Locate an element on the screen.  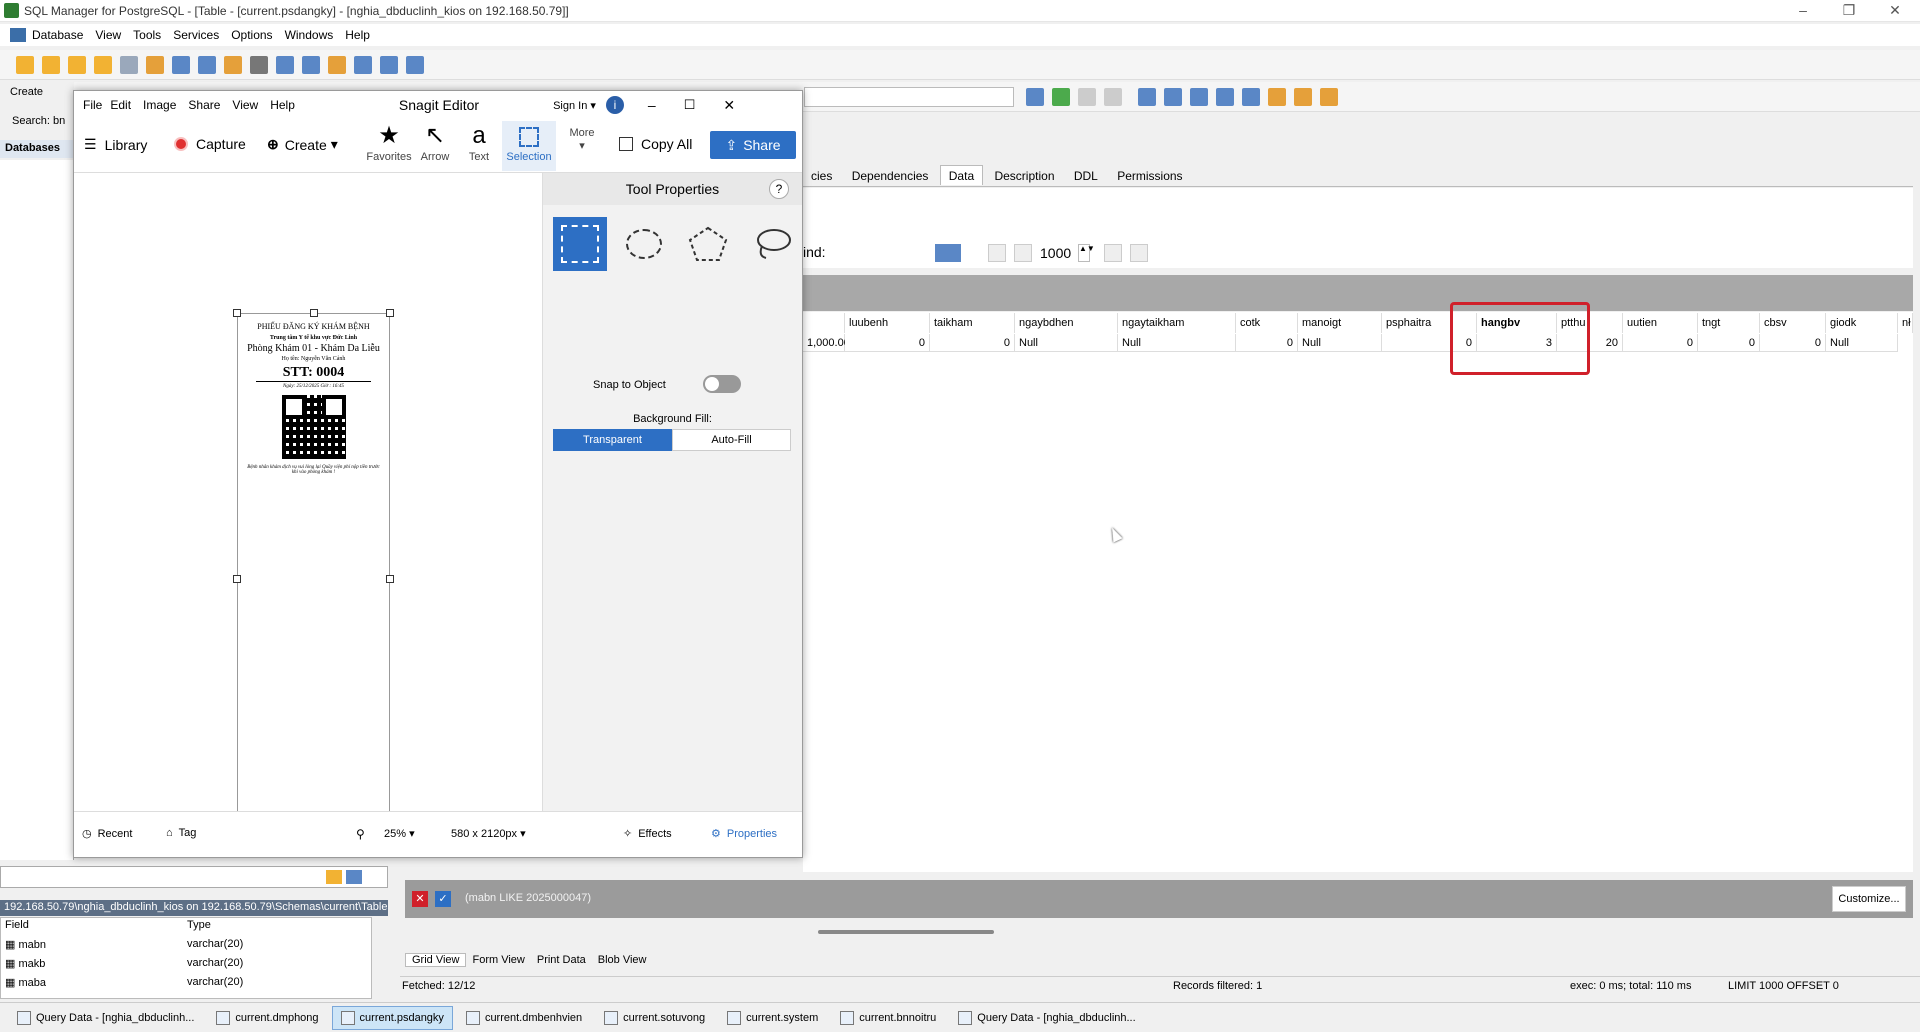
snagit-menu-share: Share is located at coordinates (204, 105).